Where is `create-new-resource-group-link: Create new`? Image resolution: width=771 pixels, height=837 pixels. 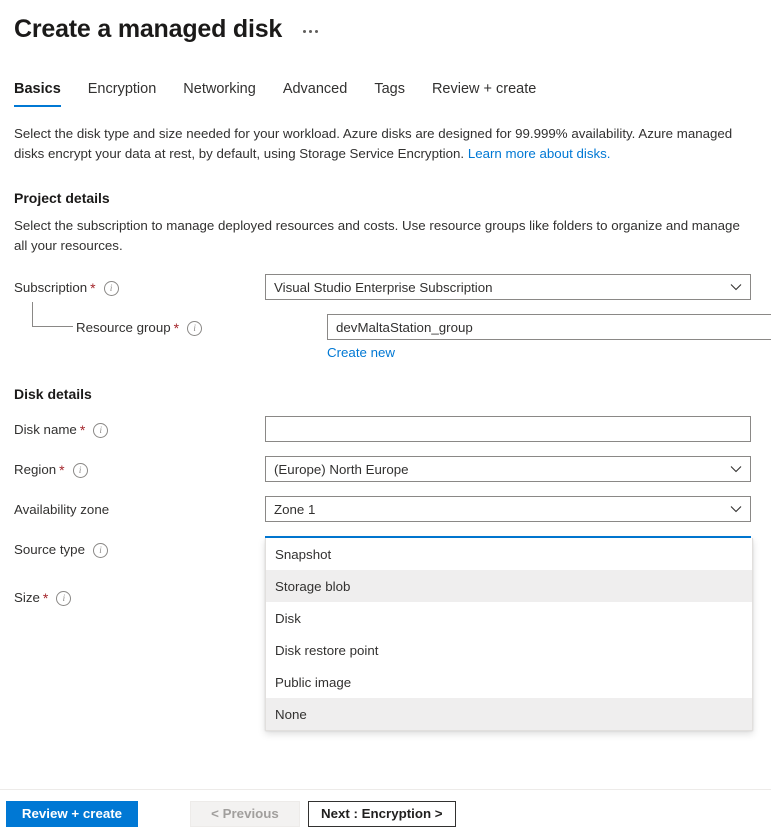 create-new-resource-group-link: Create new is located at coordinates (361, 352).